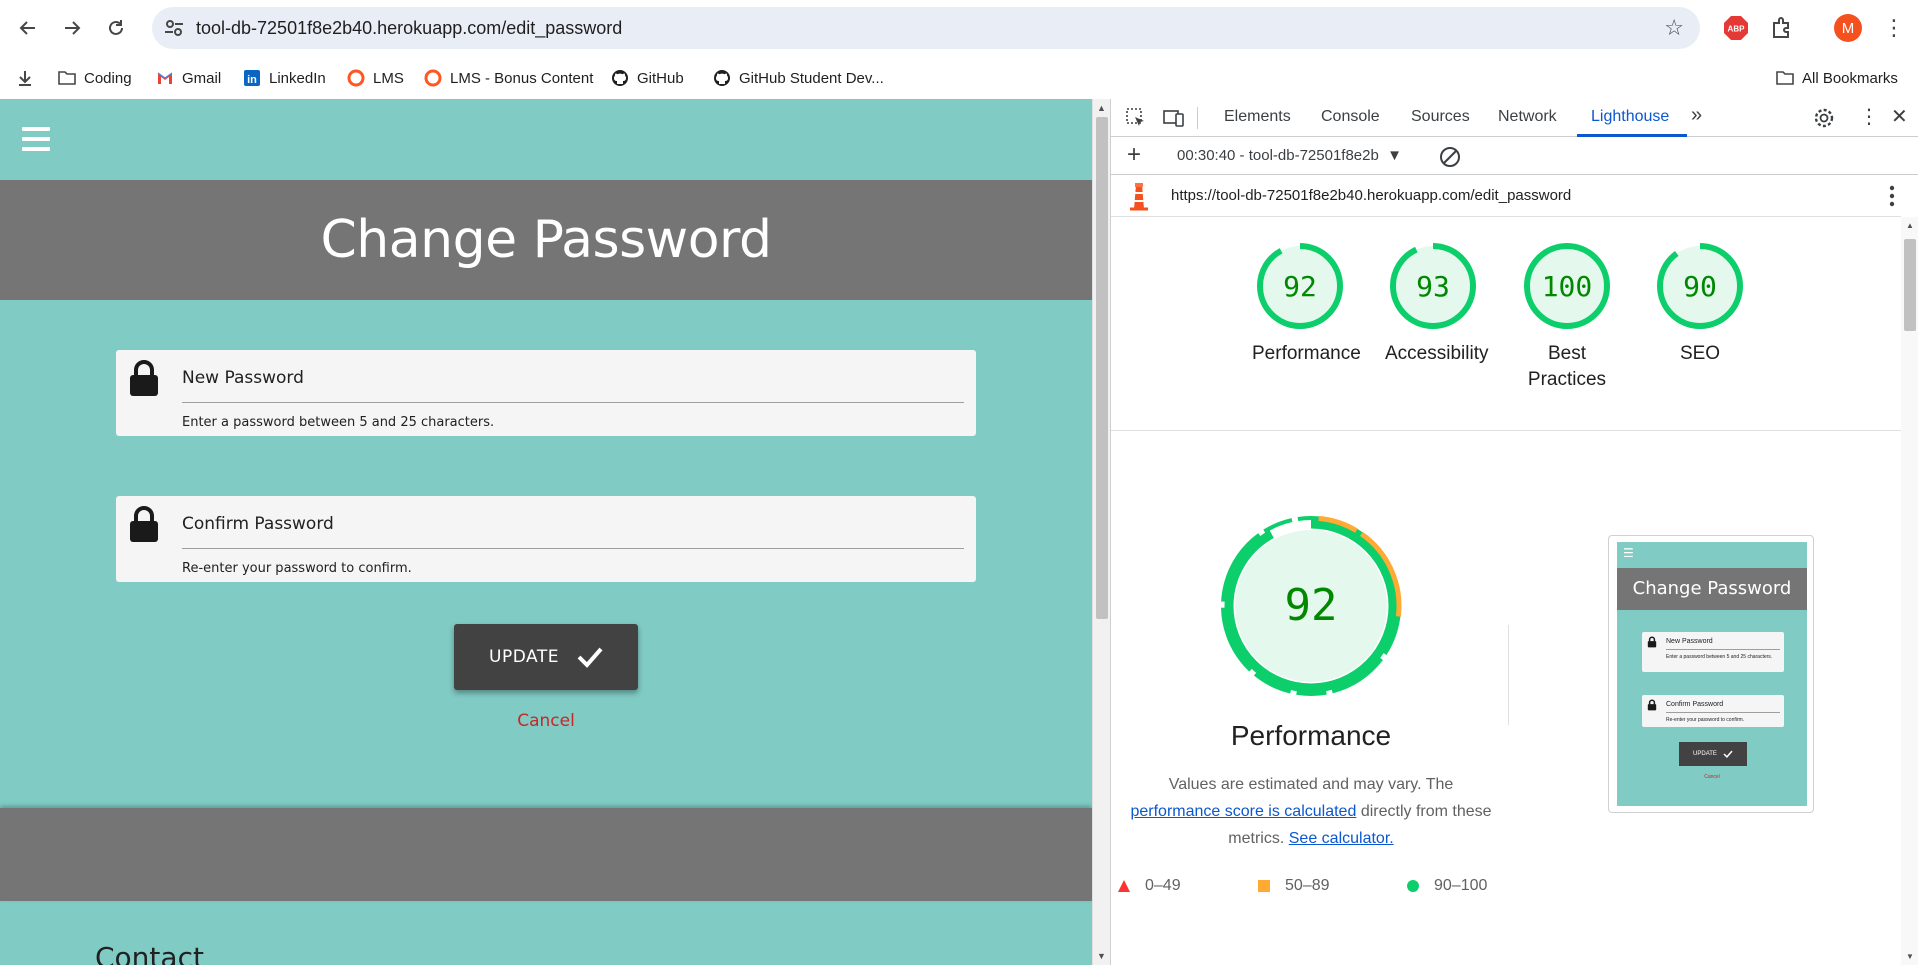 The image size is (1918, 965). I want to click on all-bookmarks: All Bookmarks, so click(1837, 78).